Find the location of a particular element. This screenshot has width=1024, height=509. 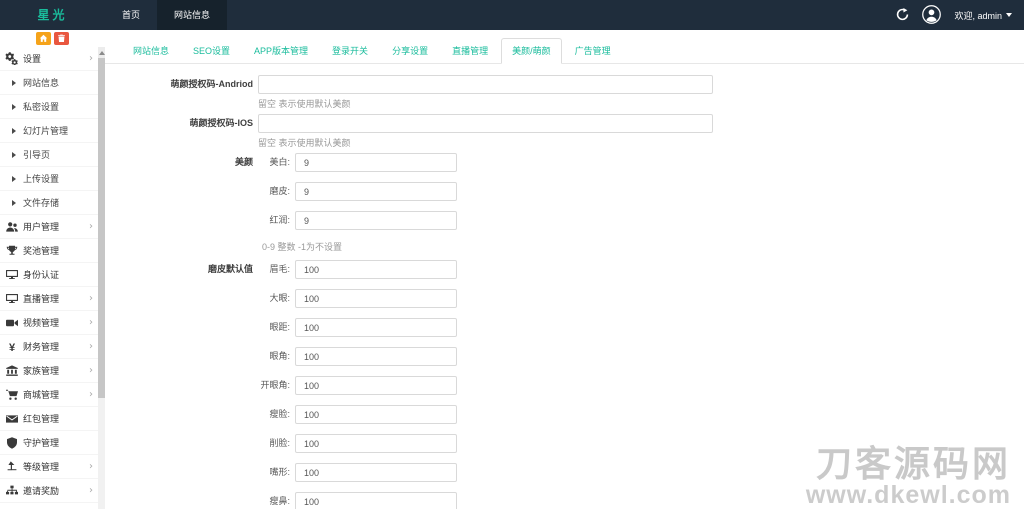

field-label: 萌颜授权码-Andriod is located at coordinates (212, 84).